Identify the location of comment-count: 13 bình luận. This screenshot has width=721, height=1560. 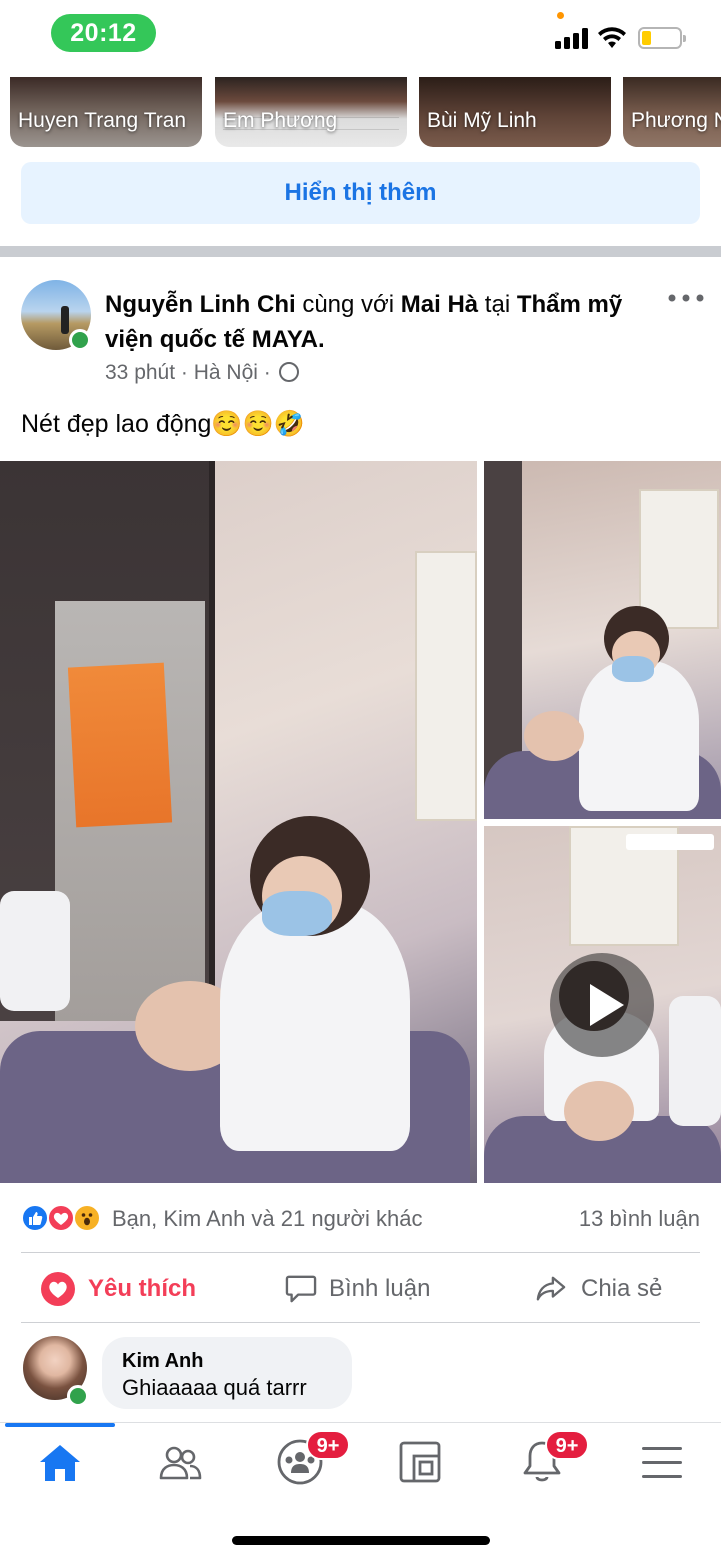
(639, 1219).